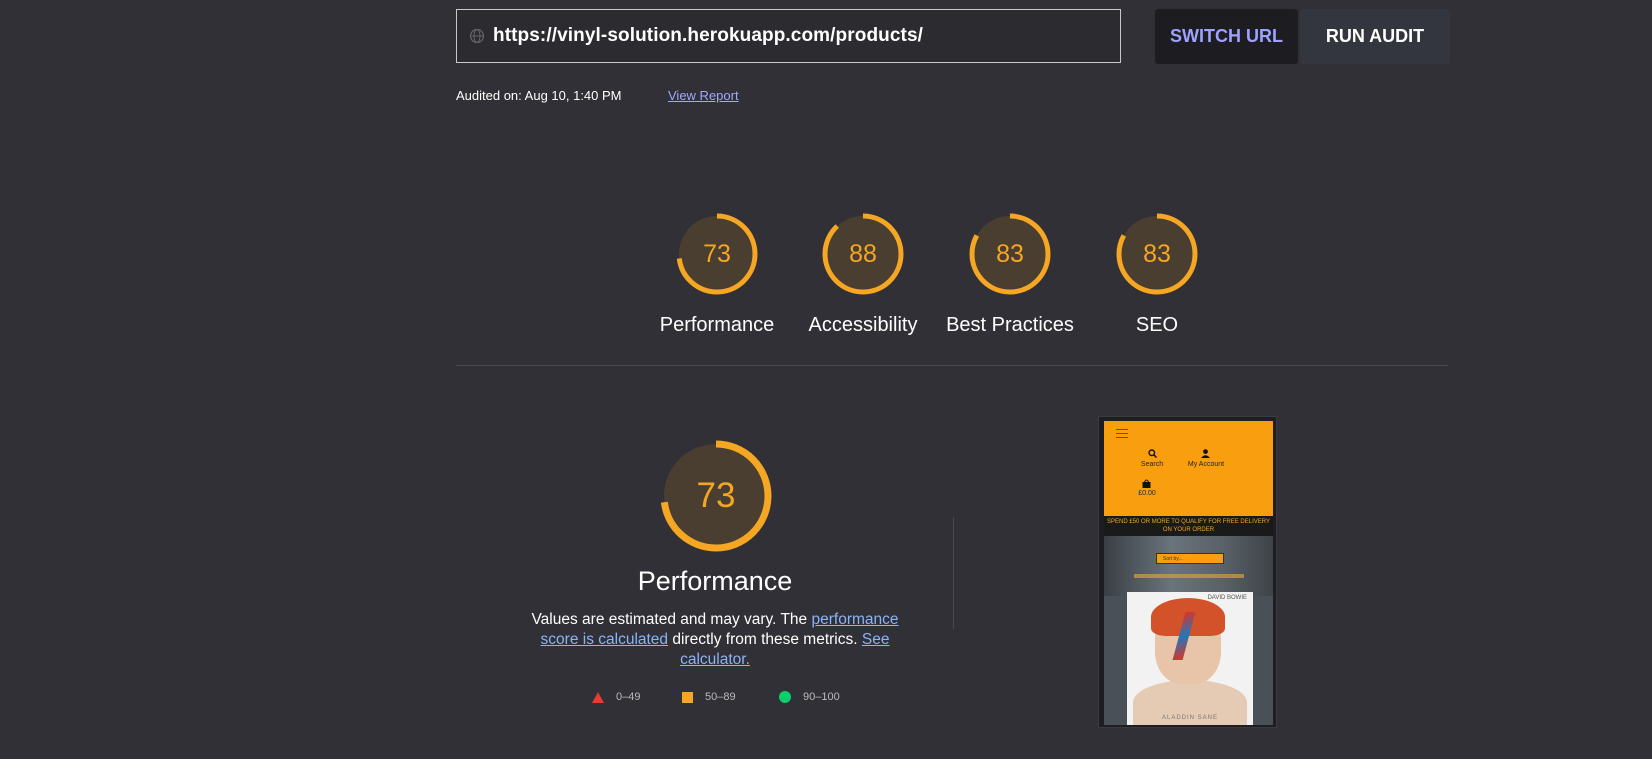  Describe the element at coordinates (687, 697) in the screenshot. I see `square-icon` at that location.